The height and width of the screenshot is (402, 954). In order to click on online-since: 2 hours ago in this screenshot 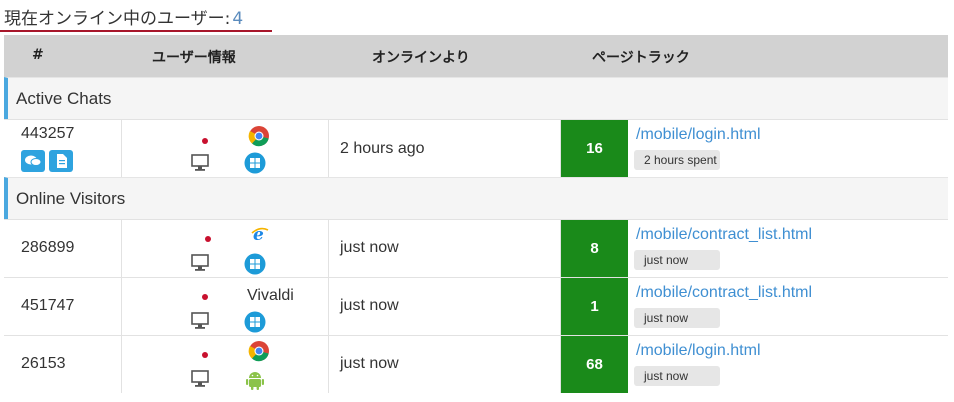, I will do `click(382, 148)`.